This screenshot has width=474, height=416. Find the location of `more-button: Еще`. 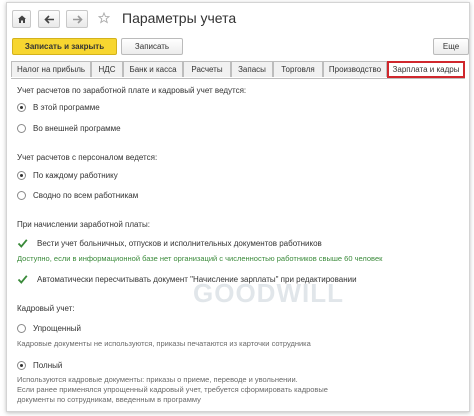

more-button: Еще is located at coordinates (451, 46).